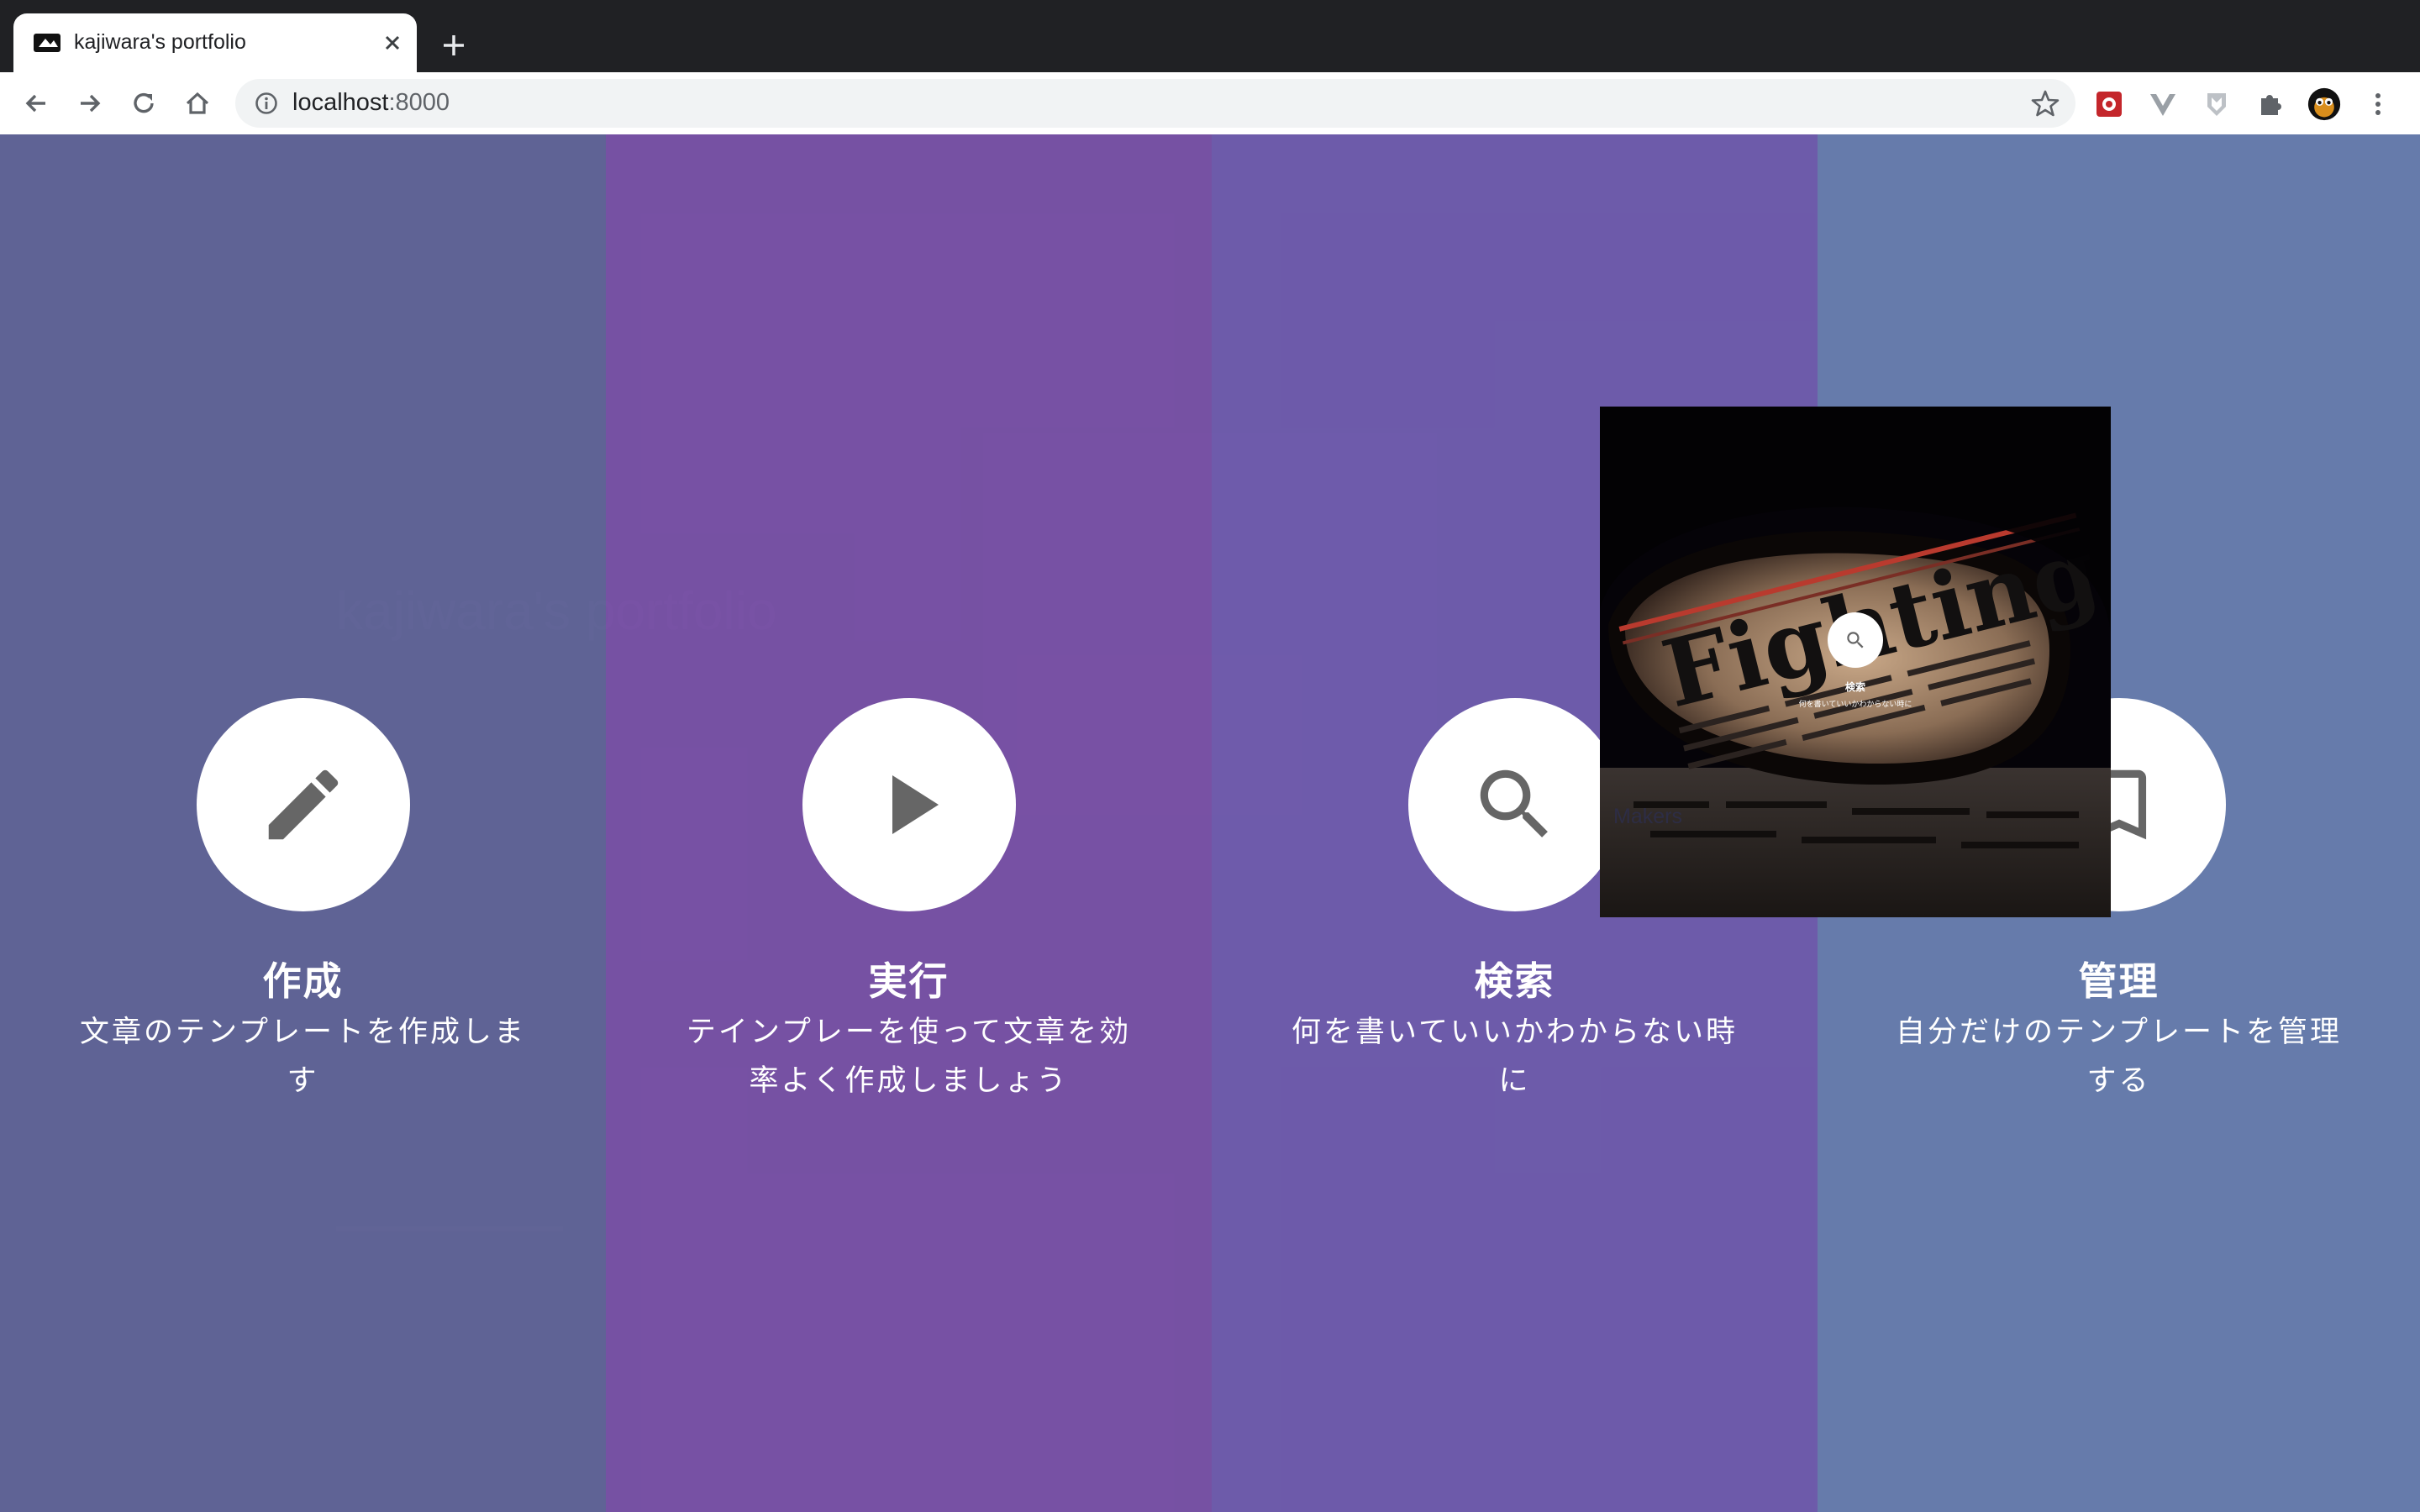 The width and height of the screenshot is (2420, 1512). I want to click on new-tab-icon, so click(454, 45).